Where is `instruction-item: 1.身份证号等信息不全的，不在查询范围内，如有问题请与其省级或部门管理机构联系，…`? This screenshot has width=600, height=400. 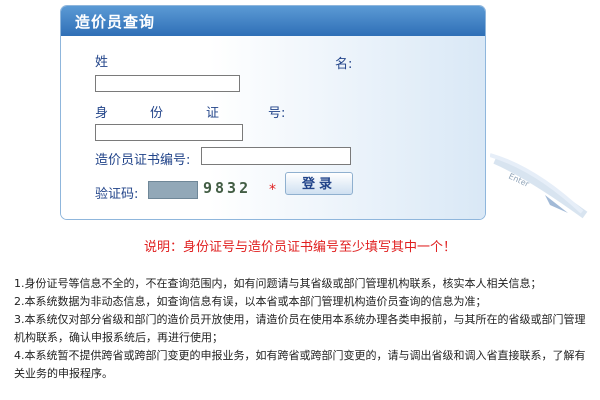 instruction-item: 1.身份证号等信息不全的，不在查询范围内，如有问题请与其省级或部门管理机构联系，… is located at coordinates (278, 283).